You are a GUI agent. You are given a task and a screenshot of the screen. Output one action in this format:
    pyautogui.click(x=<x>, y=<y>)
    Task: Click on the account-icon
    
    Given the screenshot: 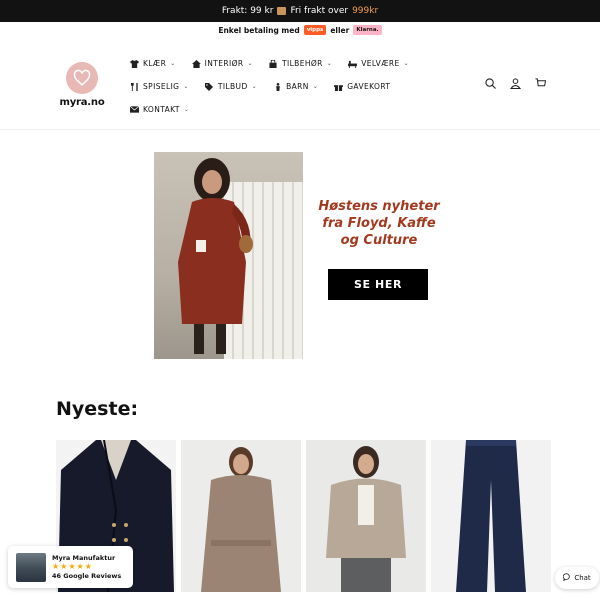 What is the action you would take?
    pyautogui.click(x=515, y=83)
    